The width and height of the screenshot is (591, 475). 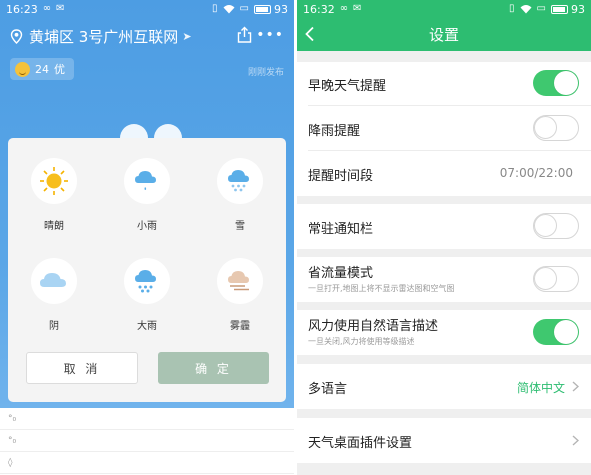 What do you see at coordinates (187, 36) in the screenshot?
I see `locate-arrow-icon: ➤` at bounding box center [187, 36].